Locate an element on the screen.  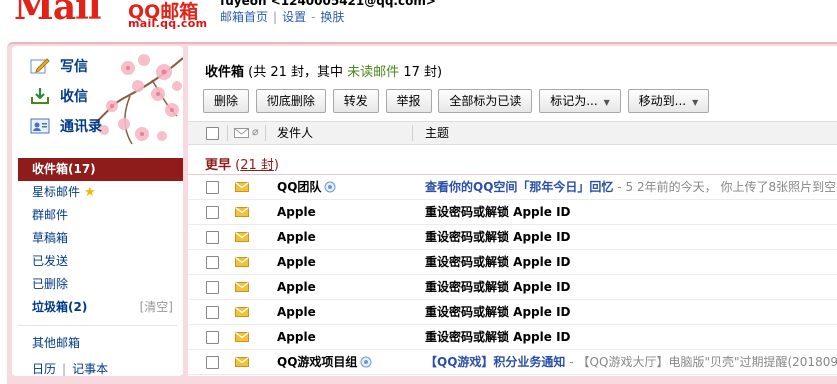
mail-preview: - 【QQ游戏大厅】电脑版"贝壳"过期提醒(2018091 is located at coordinates (703, 362).